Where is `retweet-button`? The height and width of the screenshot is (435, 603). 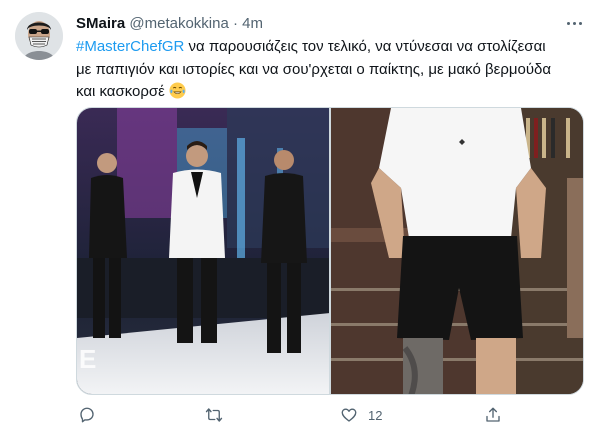 retweet-button is located at coordinates (214, 415).